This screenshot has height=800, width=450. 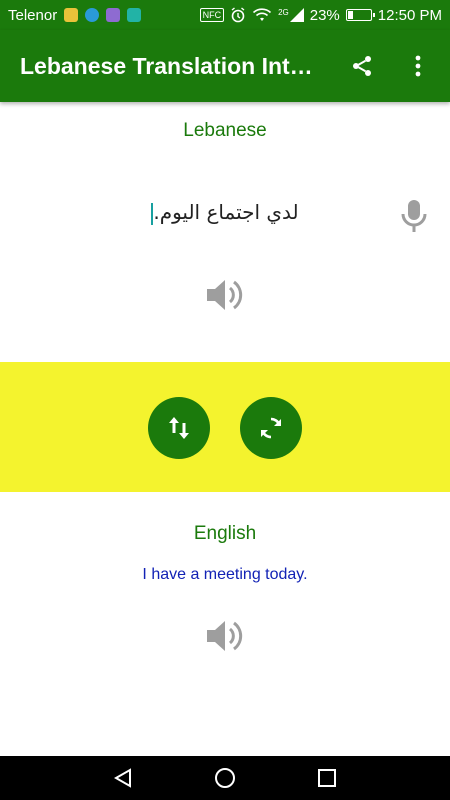 I want to click on home-button, so click(x=225, y=778).